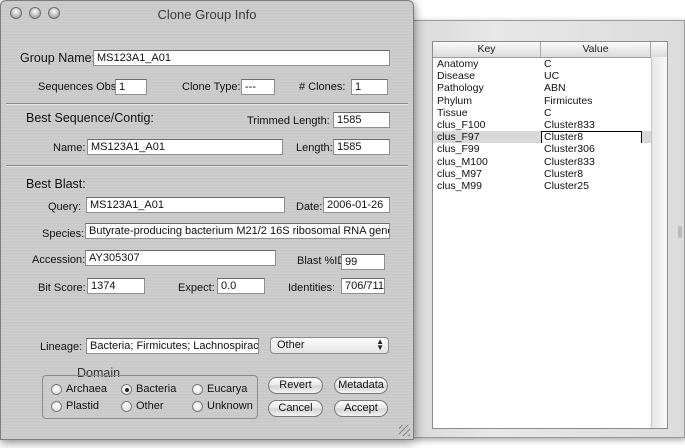  What do you see at coordinates (227, 389) in the screenshot?
I see `radio-eucarya-label: Eucarya` at bounding box center [227, 389].